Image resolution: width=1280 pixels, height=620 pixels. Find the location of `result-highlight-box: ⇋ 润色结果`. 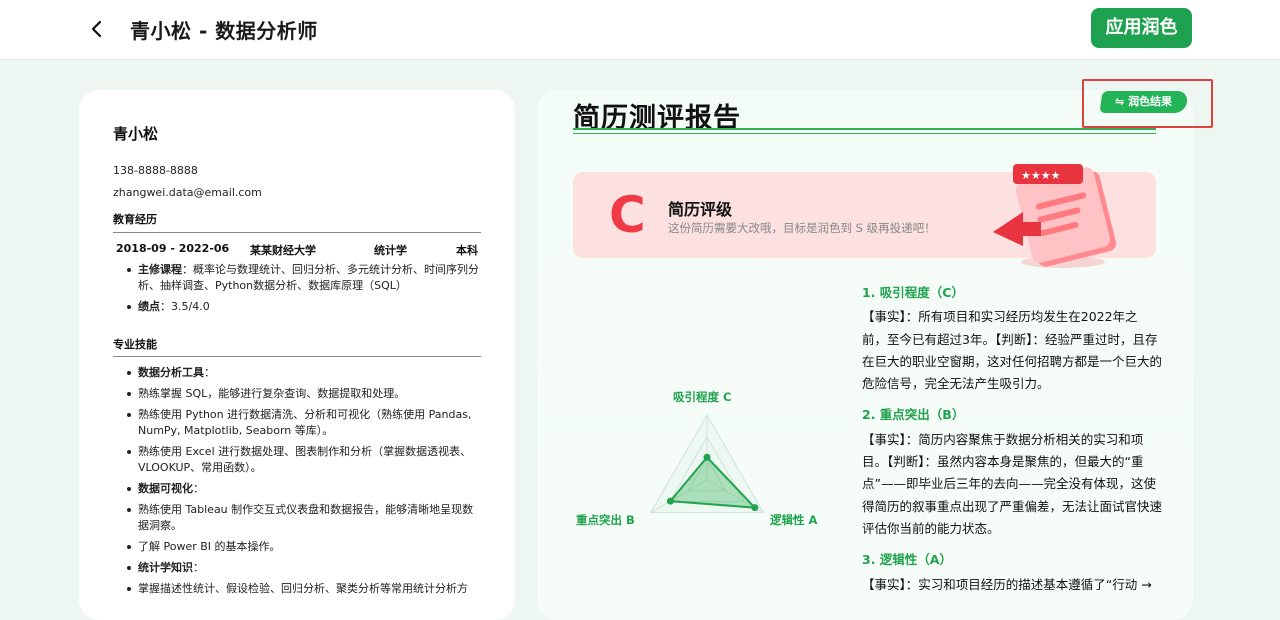

result-highlight-box: ⇋ 润色结果 is located at coordinates (1147, 103).